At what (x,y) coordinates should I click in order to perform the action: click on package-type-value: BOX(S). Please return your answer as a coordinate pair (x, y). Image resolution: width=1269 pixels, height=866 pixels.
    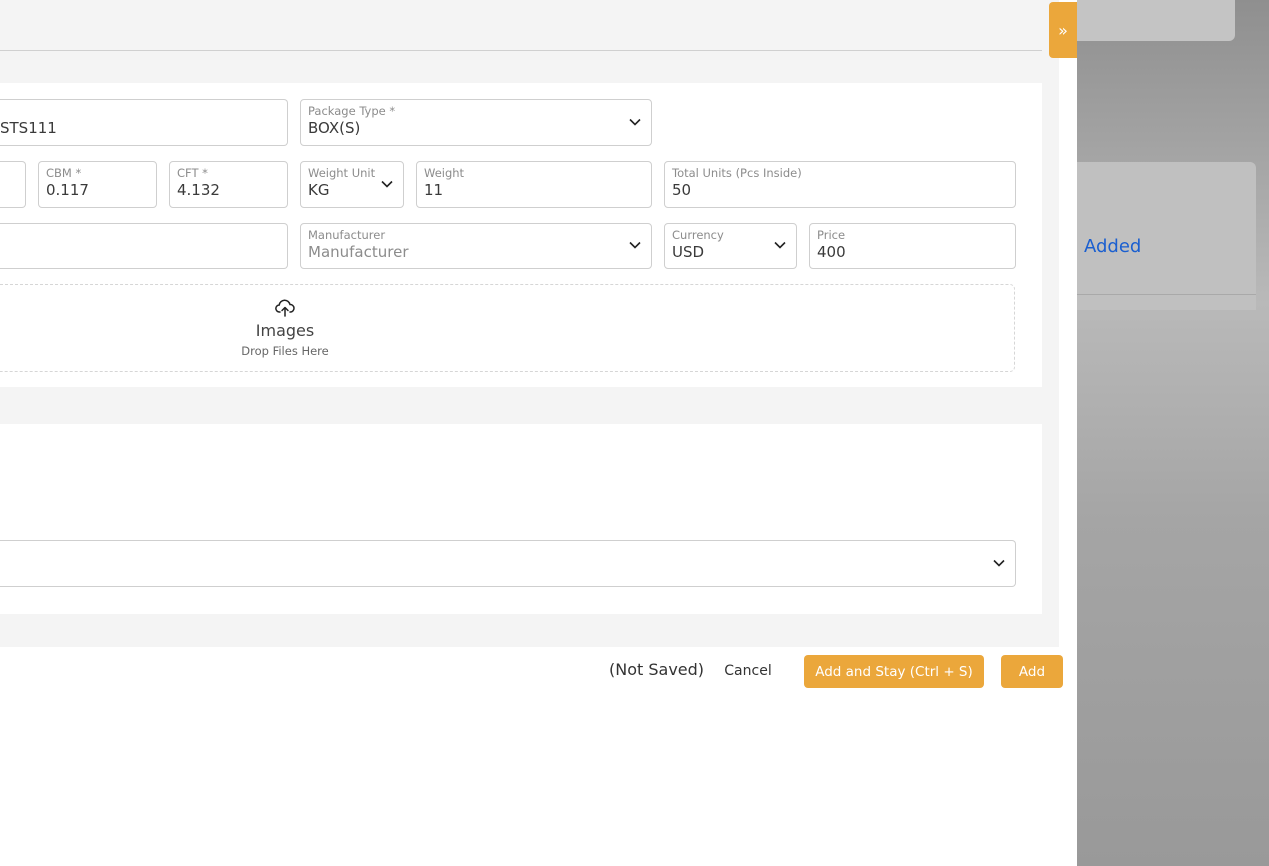
    Looking at the image, I should click on (334, 128).